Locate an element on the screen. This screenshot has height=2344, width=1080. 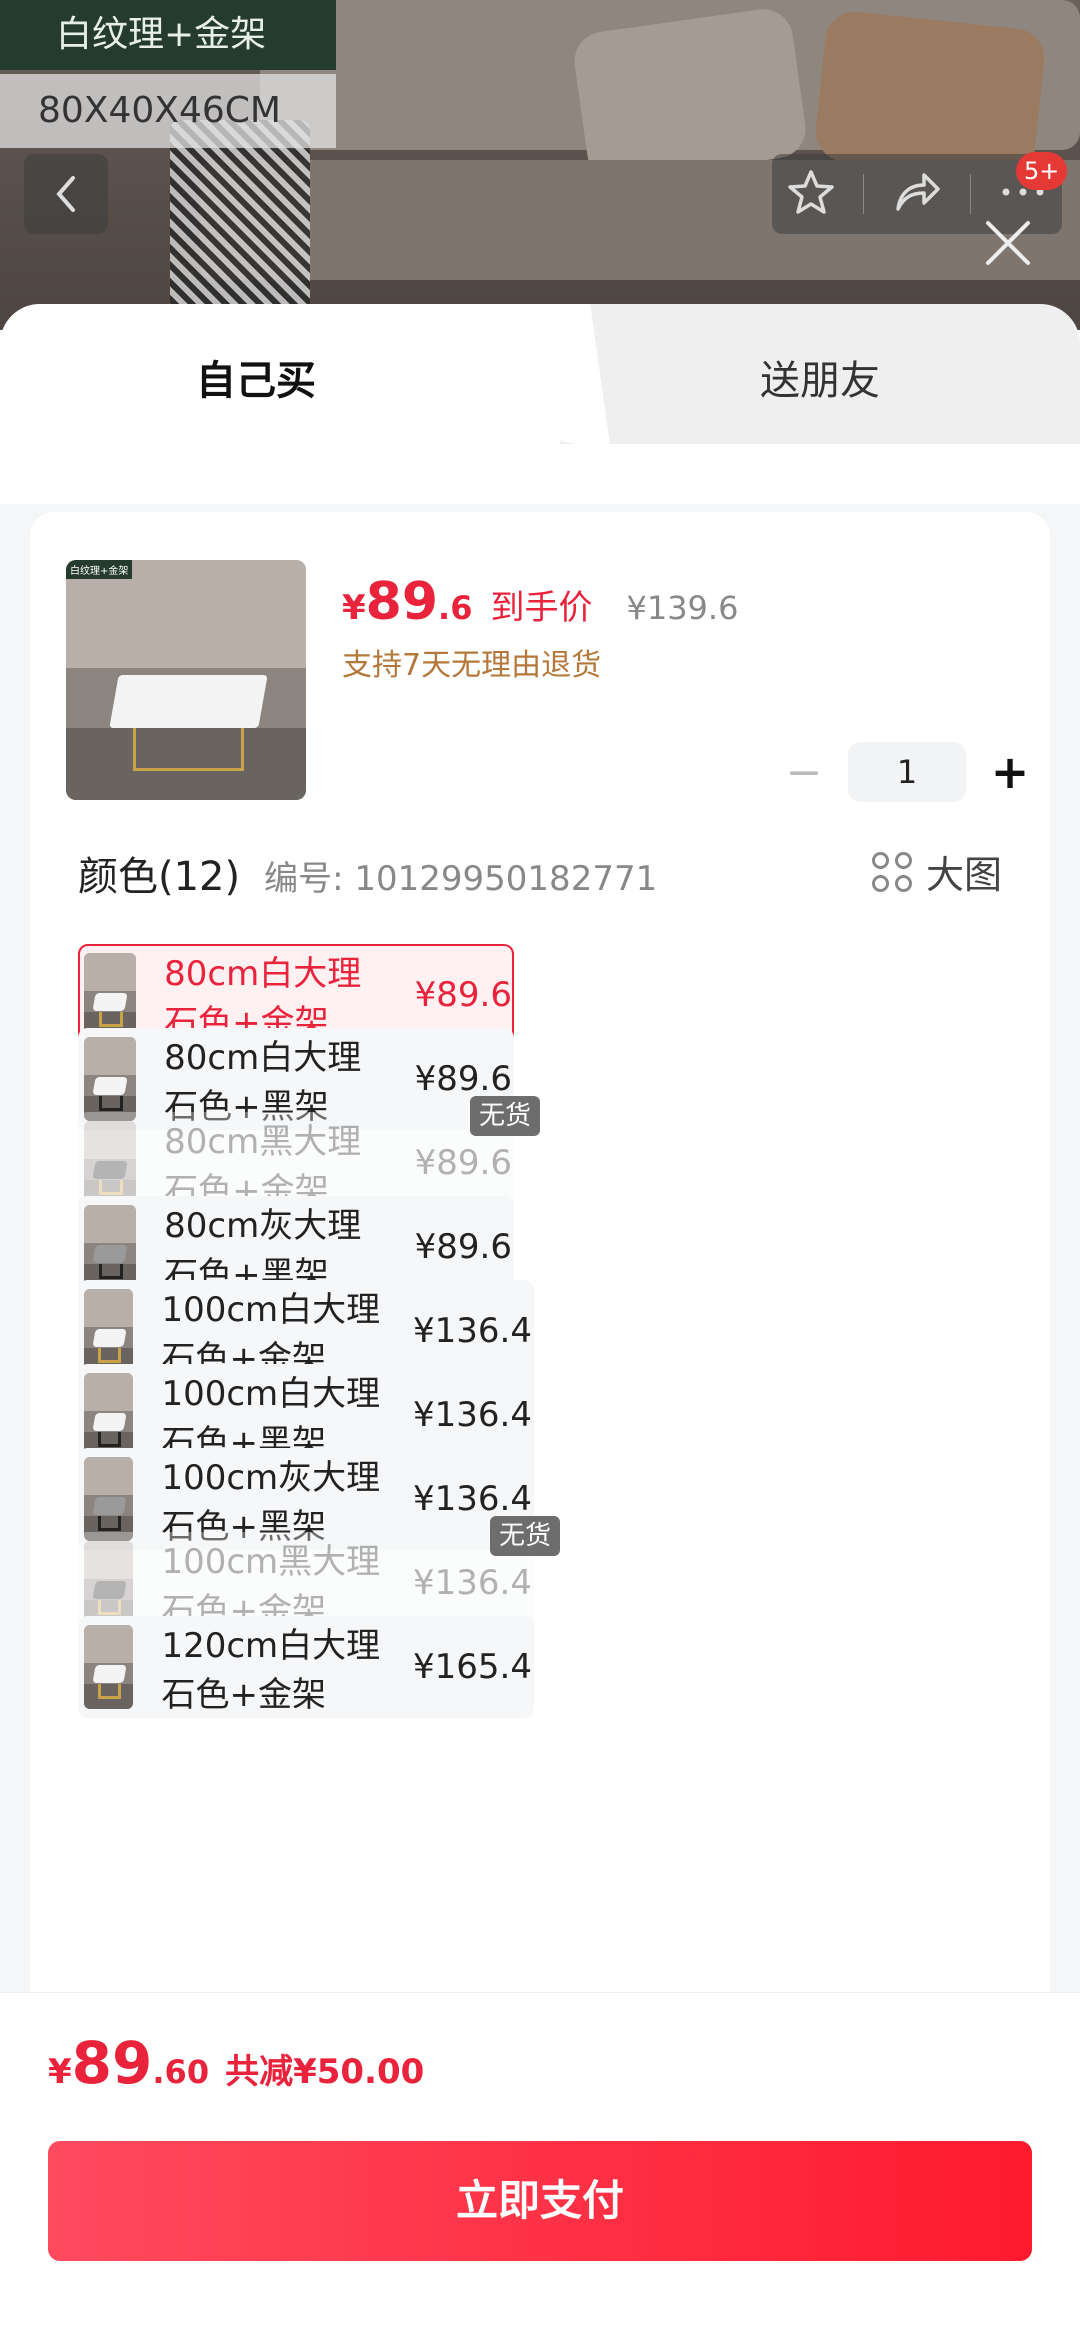
spec-title: 颜色(12) is located at coordinates (159, 877).